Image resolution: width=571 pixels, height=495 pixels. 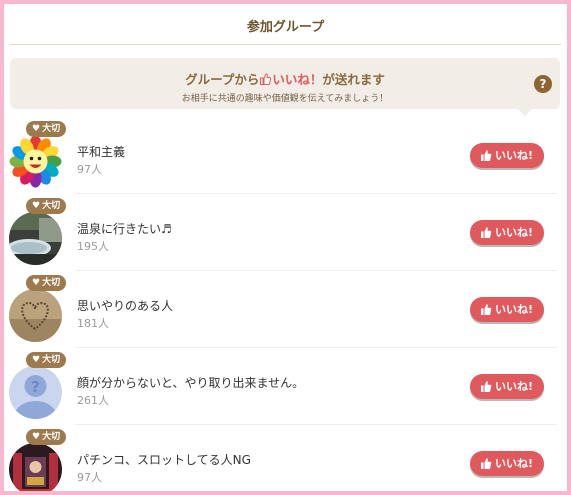 I want to click on group-name: パチンコ、スロットしてる人NG, so click(x=164, y=459).